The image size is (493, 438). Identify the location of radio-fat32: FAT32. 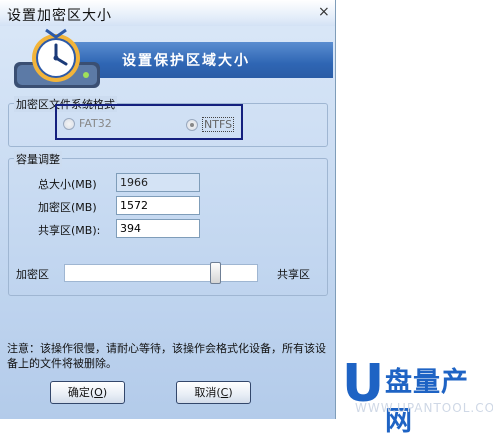
(87, 123).